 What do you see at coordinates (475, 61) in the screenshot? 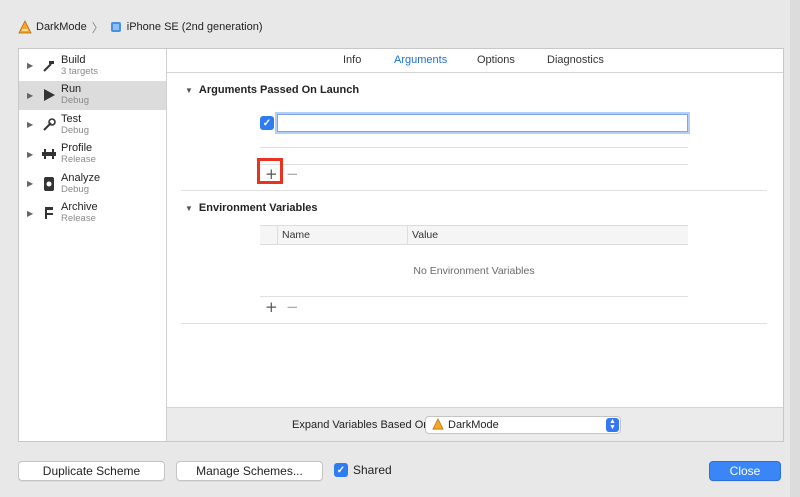
I see `tab-bar: Info Arguments Options Diagnostics` at bounding box center [475, 61].